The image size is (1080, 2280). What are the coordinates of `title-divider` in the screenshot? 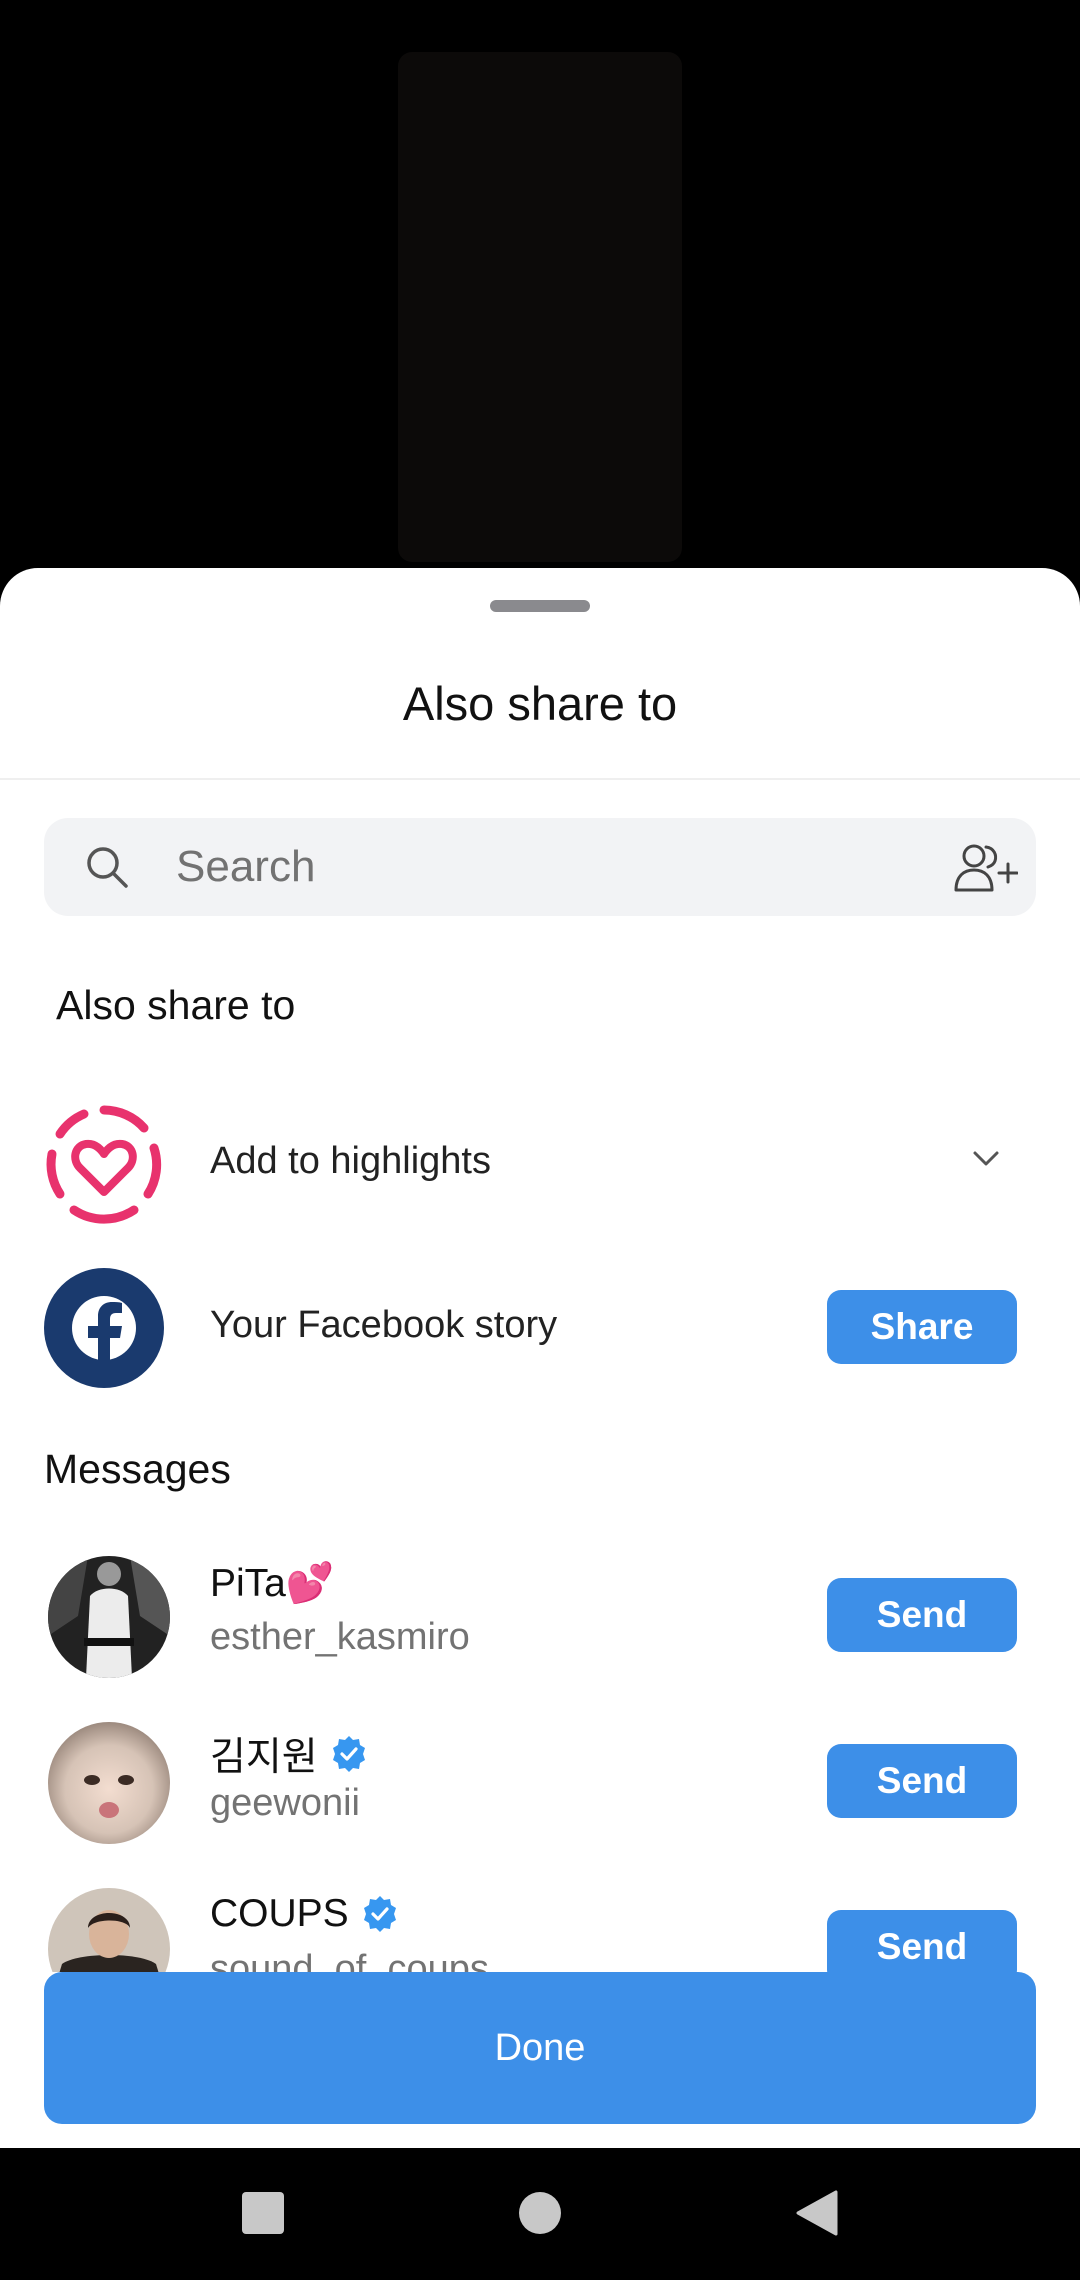 It's located at (540, 779).